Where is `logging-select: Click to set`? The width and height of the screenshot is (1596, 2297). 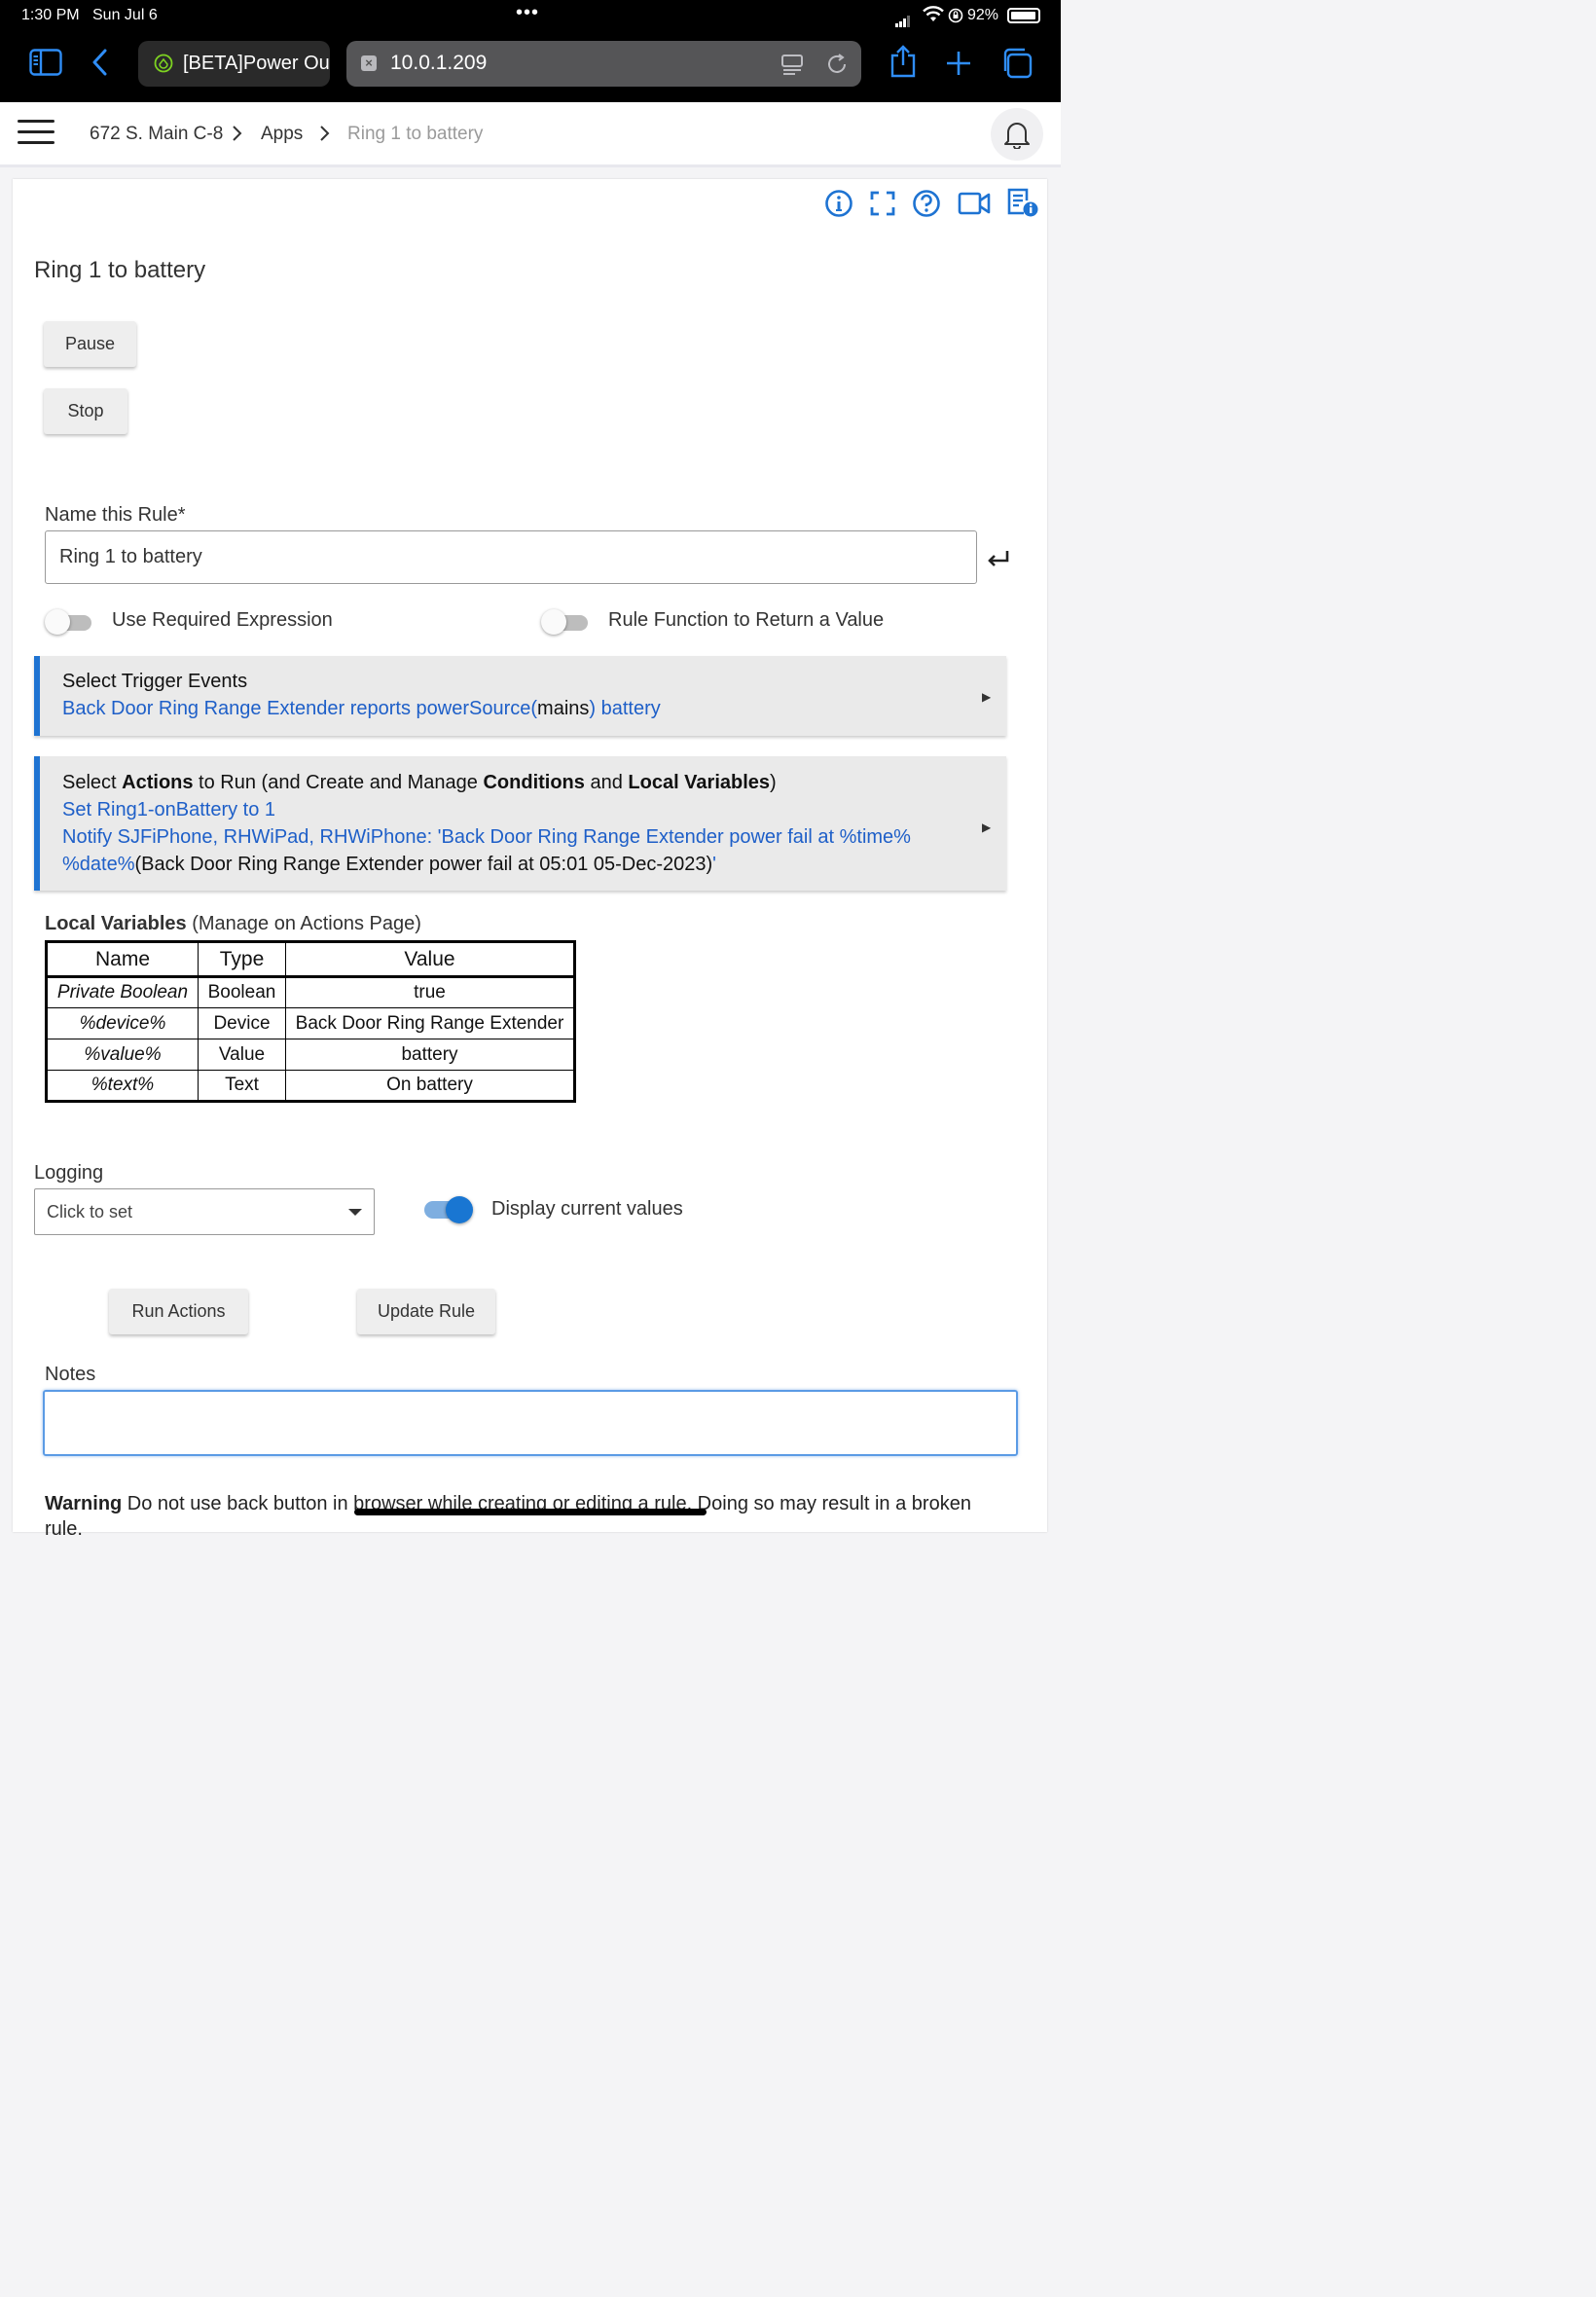
logging-select: Click to set is located at coordinates (204, 1211).